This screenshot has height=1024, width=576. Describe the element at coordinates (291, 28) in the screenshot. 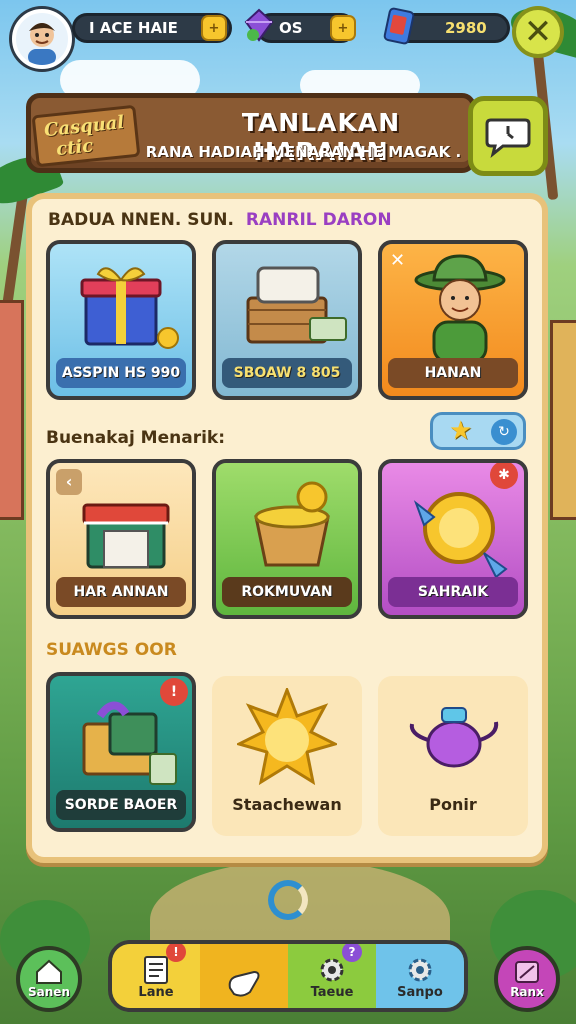

I see `gem-count: OS` at that location.